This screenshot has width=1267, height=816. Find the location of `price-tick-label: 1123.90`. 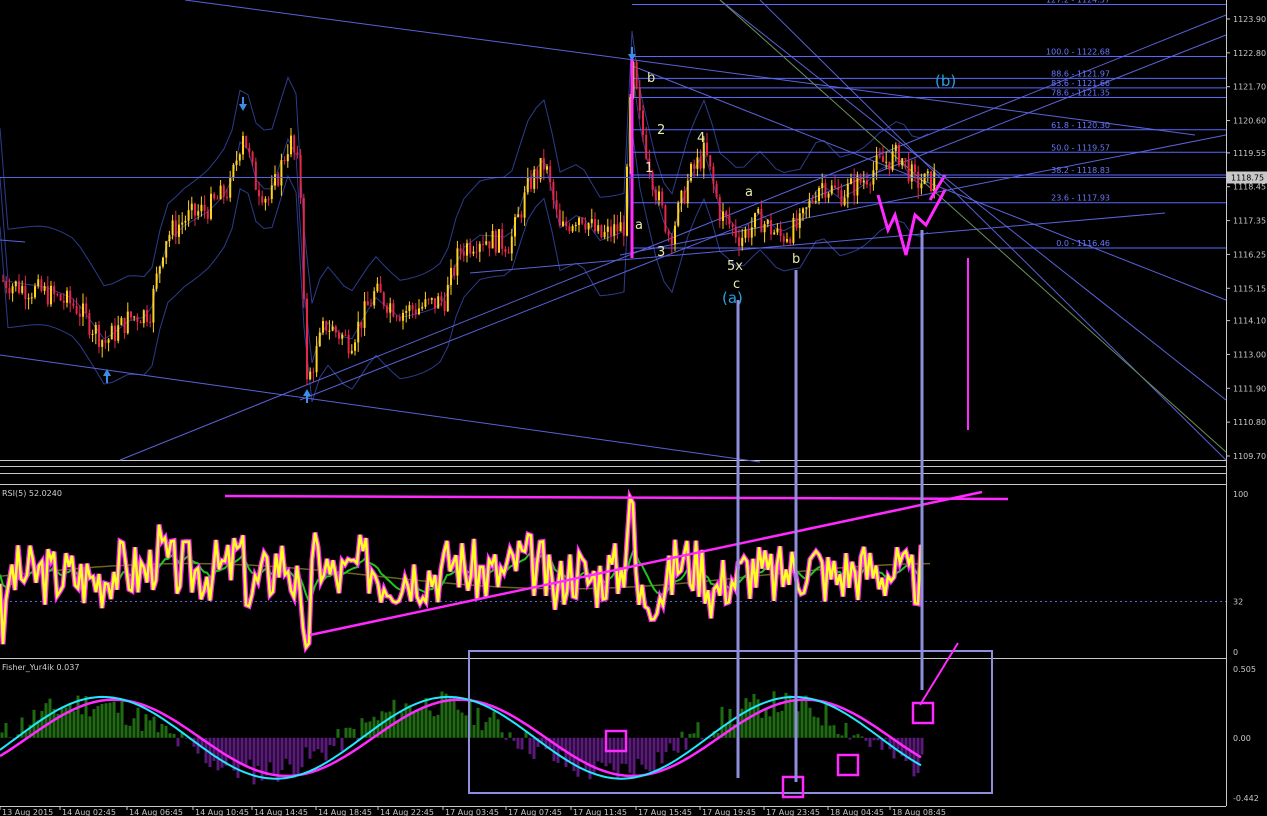

price-tick-label: 1123.90 is located at coordinates (1249, 19).